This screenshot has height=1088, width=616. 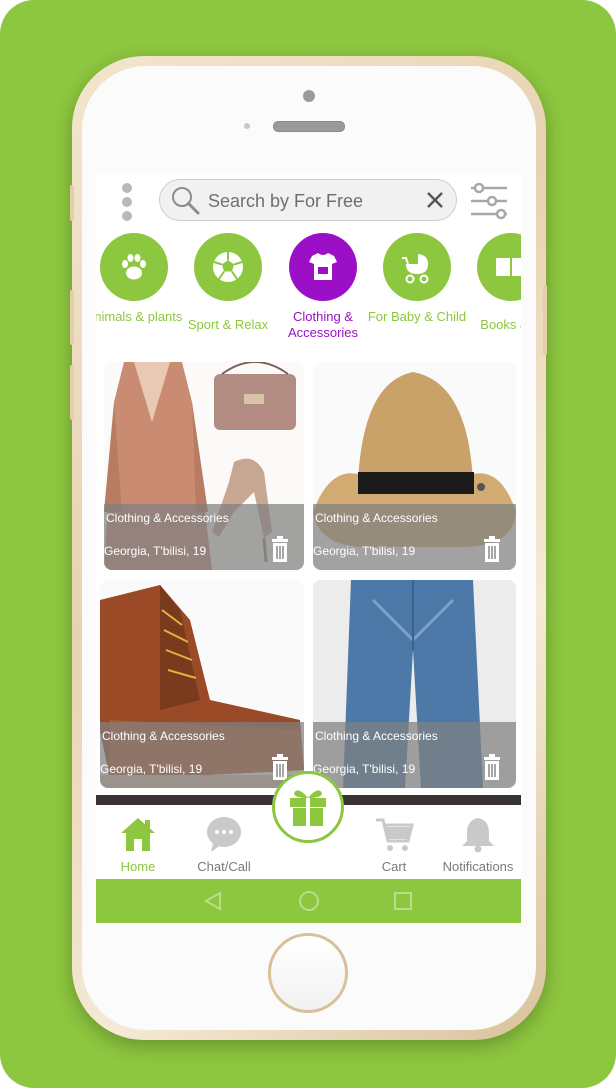 I want to click on category-sport-relax: Sport & Relax, so click(x=228, y=283).